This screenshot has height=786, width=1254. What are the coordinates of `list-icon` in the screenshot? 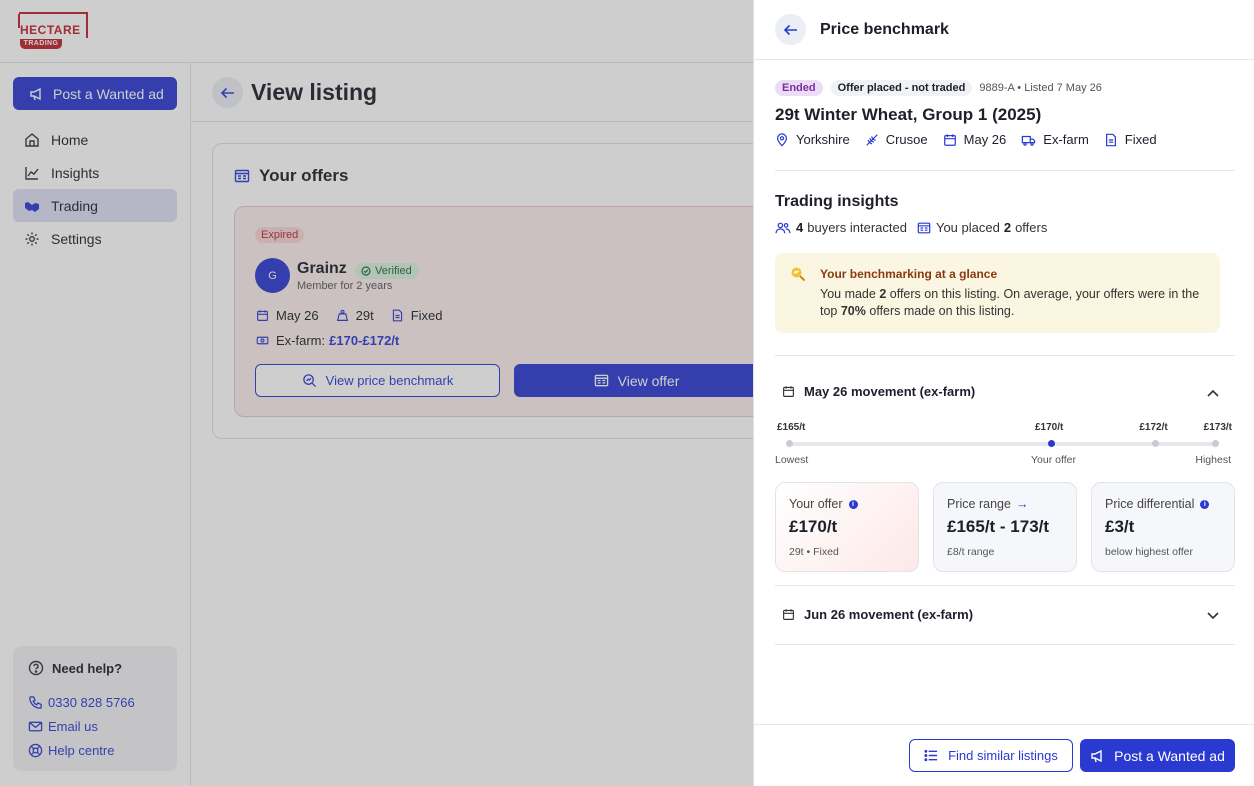 It's located at (931, 755).